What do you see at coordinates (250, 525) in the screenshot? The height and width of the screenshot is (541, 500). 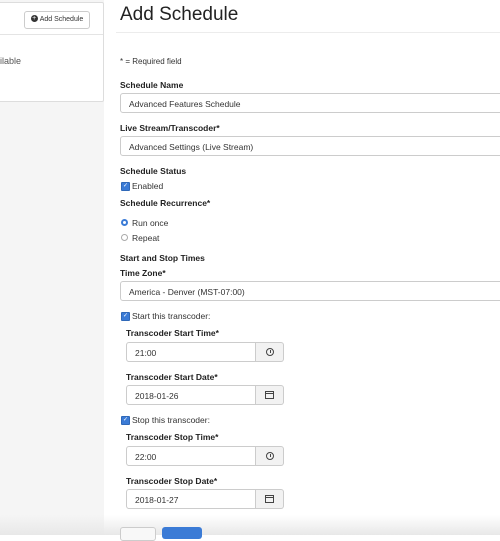 I see `bottom-fade` at bounding box center [250, 525].